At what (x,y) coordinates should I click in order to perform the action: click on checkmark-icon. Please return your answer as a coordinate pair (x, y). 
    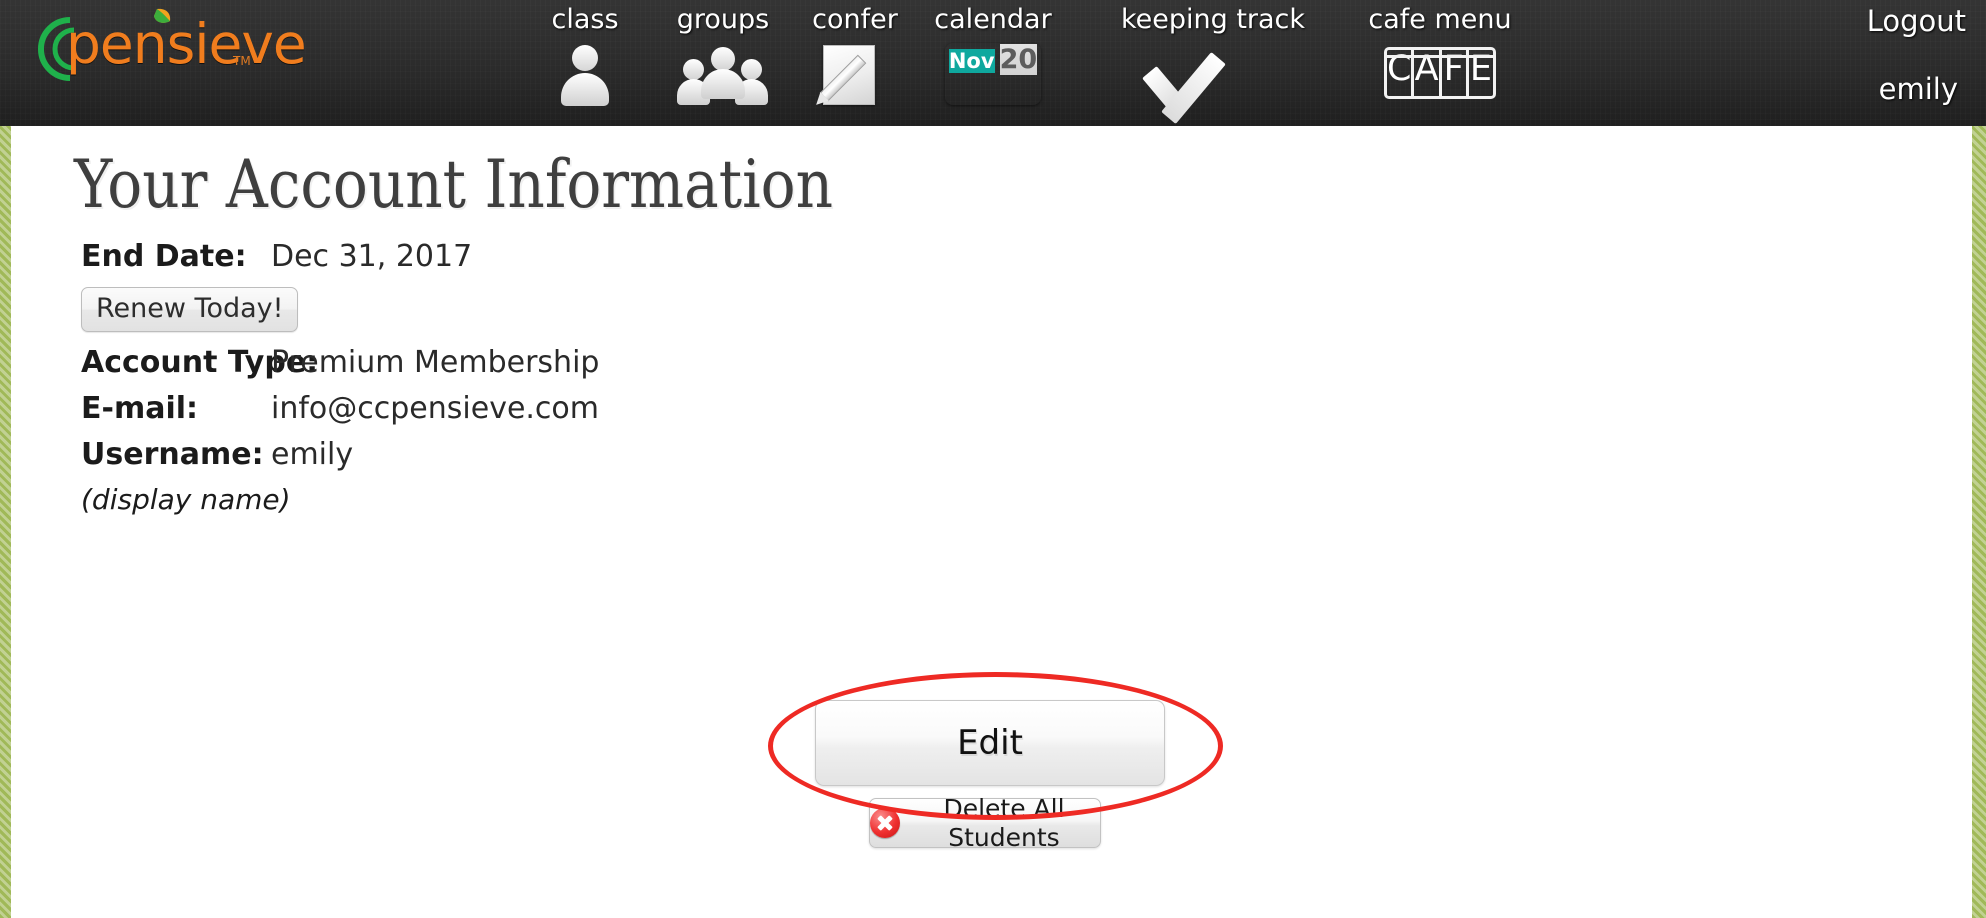
    Looking at the image, I should click on (1213, 81).